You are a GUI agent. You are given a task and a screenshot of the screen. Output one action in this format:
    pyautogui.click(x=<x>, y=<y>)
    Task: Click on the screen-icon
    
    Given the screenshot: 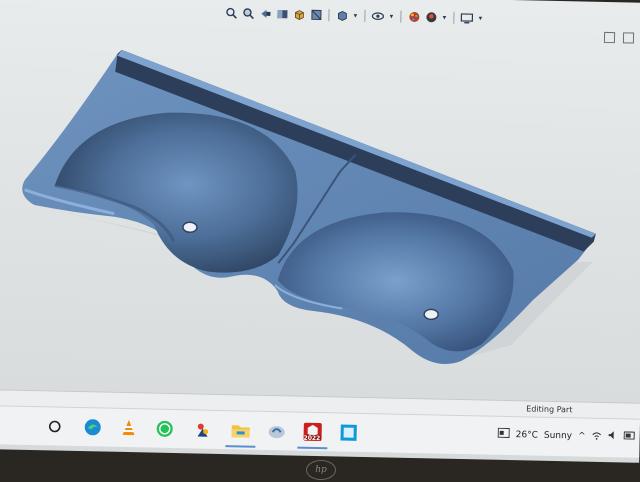 What is the action you would take?
    pyautogui.click(x=348, y=432)
    